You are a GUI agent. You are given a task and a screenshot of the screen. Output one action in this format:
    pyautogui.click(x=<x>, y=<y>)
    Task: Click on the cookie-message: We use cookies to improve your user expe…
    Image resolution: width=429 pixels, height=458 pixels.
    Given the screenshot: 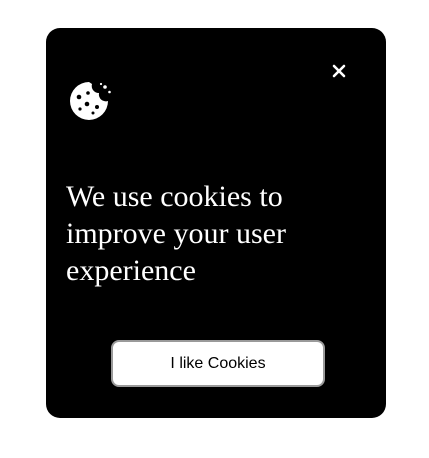 What is the action you would take?
    pyautogui.click(x=176, y=233)
    